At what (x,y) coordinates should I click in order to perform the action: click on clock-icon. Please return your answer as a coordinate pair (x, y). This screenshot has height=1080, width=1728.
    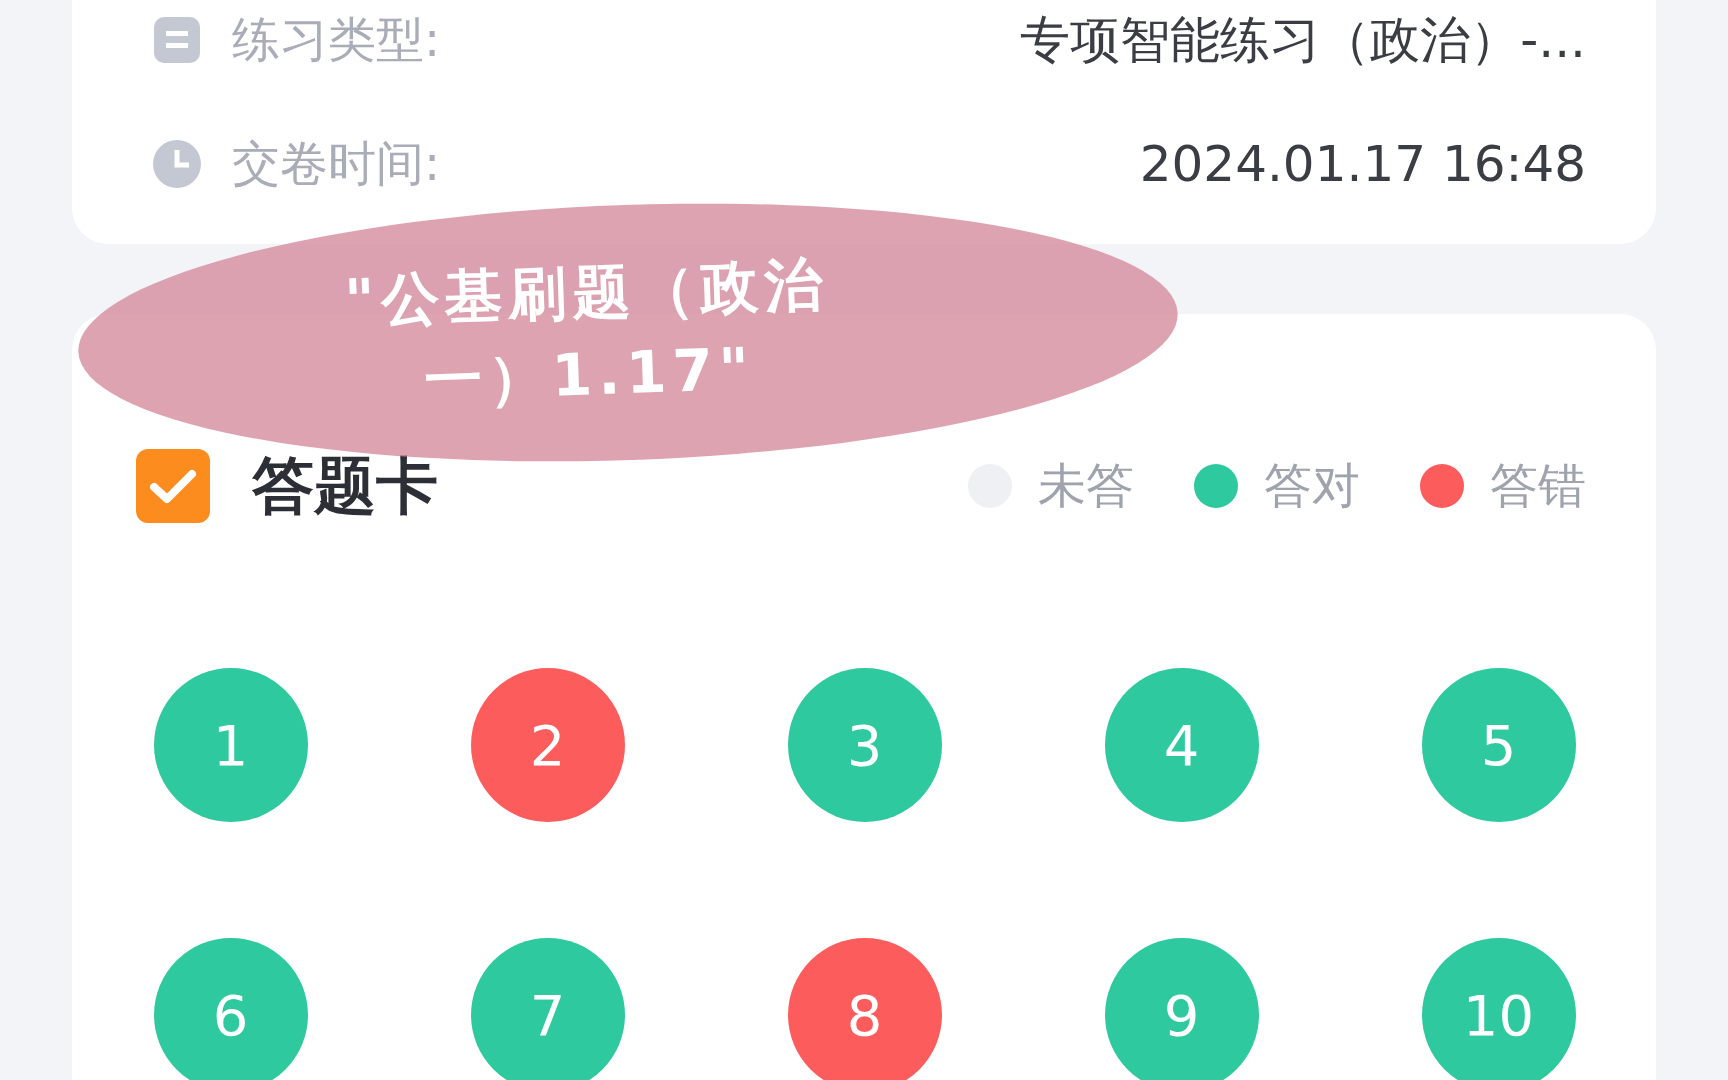
    Looking at the image, I should click on (177, 164).